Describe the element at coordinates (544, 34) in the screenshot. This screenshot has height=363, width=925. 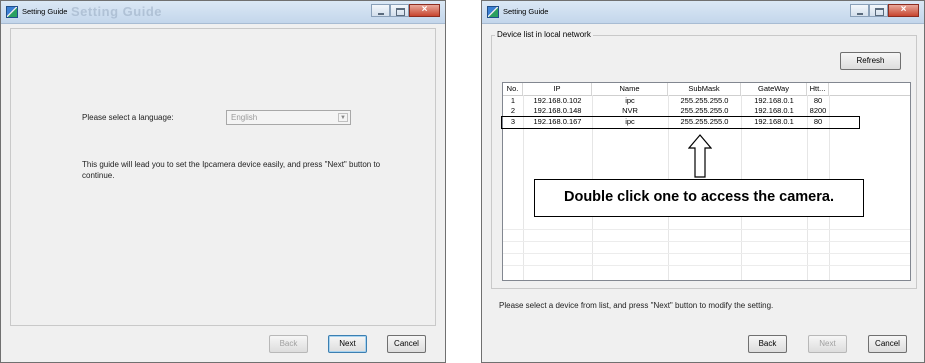
I see `device-list-group-label: Device list in local network` at that location.